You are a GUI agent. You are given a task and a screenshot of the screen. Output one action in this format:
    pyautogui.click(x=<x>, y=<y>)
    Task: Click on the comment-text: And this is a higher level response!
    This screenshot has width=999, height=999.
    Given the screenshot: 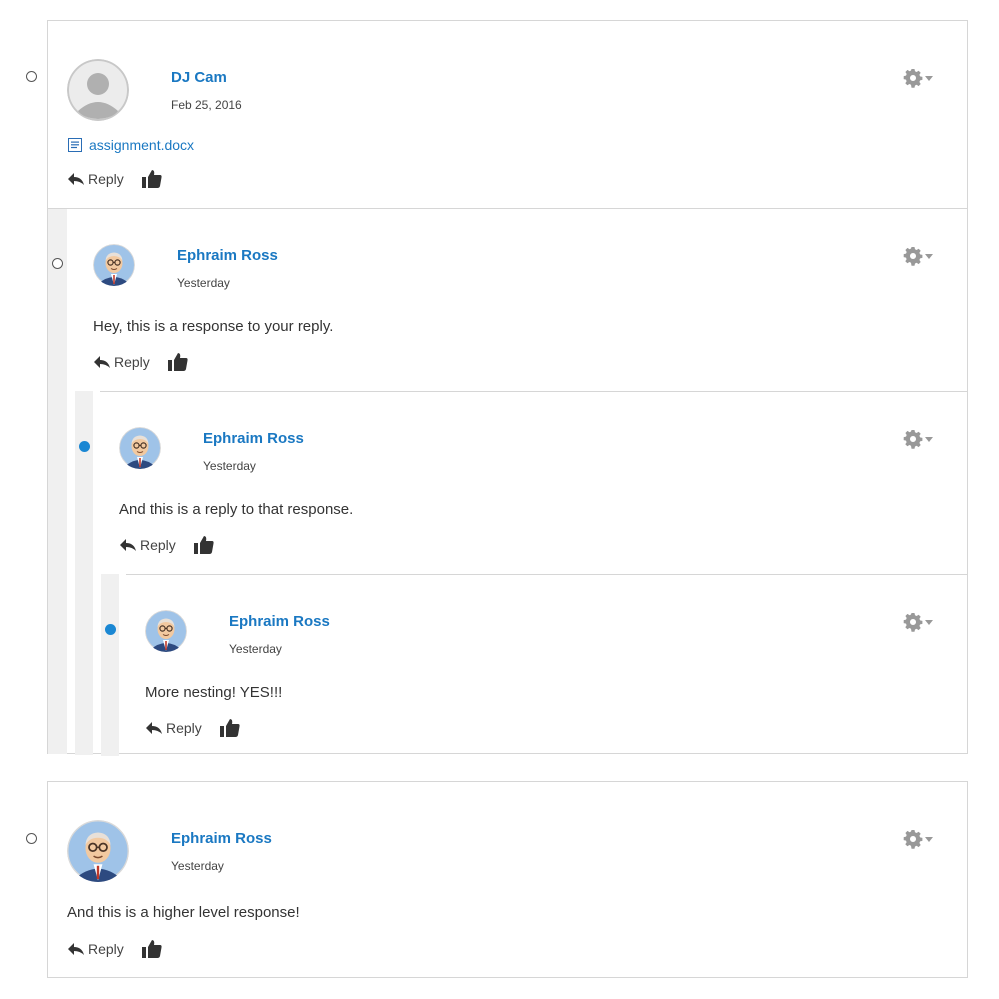 What is the action you would take?
    pyautogui.click(x=183, y=912)
    